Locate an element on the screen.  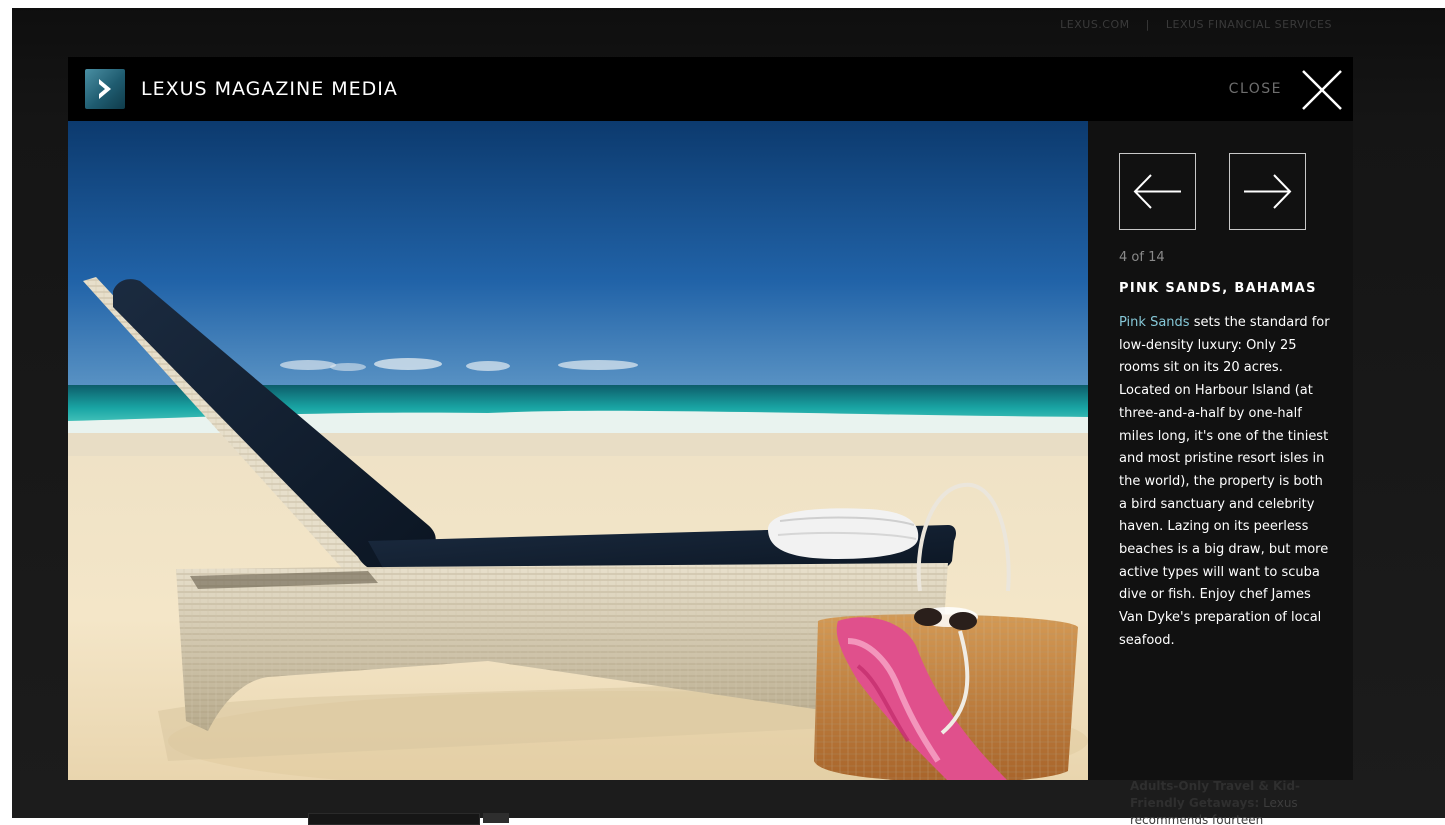
arrow-right-icon is located at coordinates (1268, 191).